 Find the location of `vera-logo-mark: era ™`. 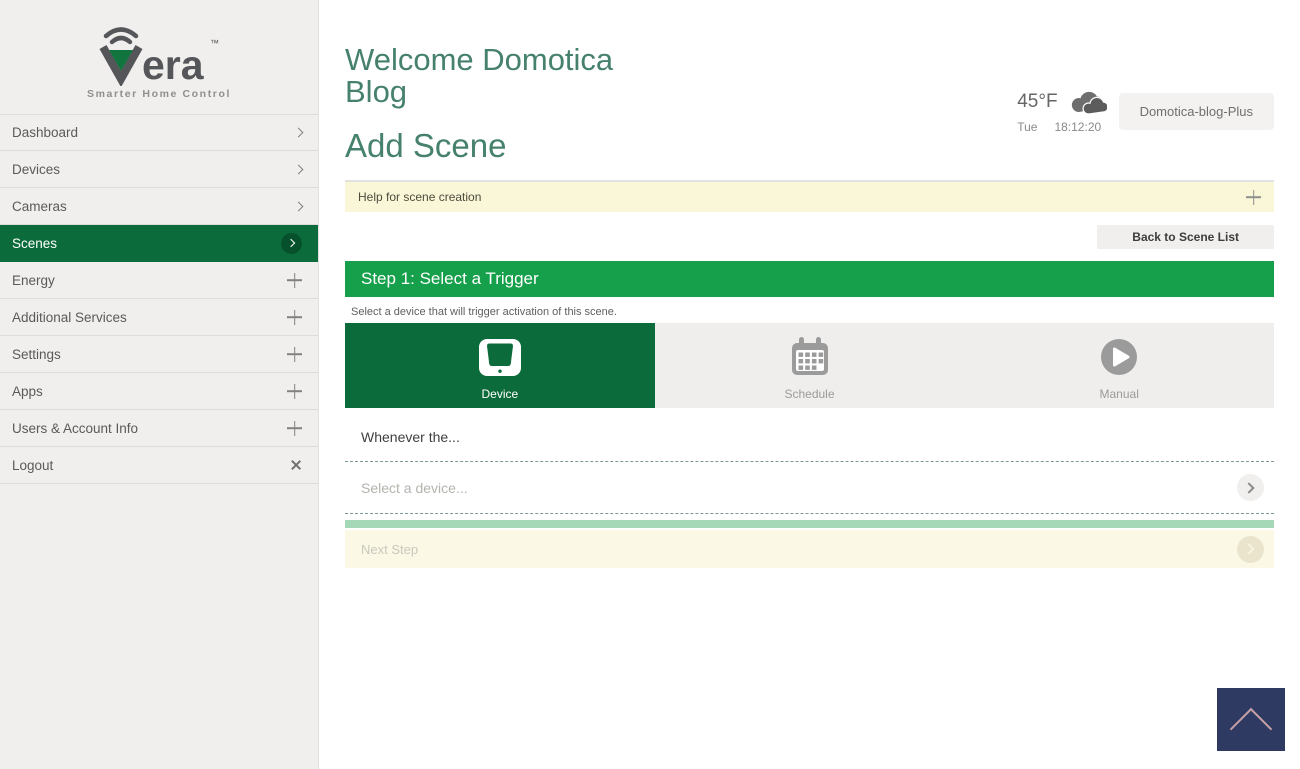

vera-logo-mark: era ™ is located at coordinates (159, 56).